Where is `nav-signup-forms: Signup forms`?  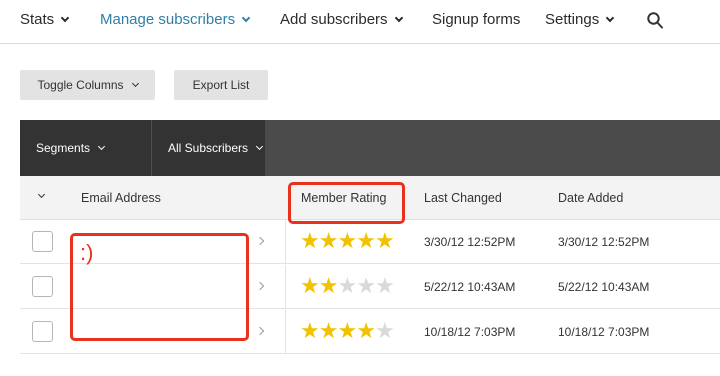
nav-signup-forms: Signup forms is located at coordinates (476, 19).